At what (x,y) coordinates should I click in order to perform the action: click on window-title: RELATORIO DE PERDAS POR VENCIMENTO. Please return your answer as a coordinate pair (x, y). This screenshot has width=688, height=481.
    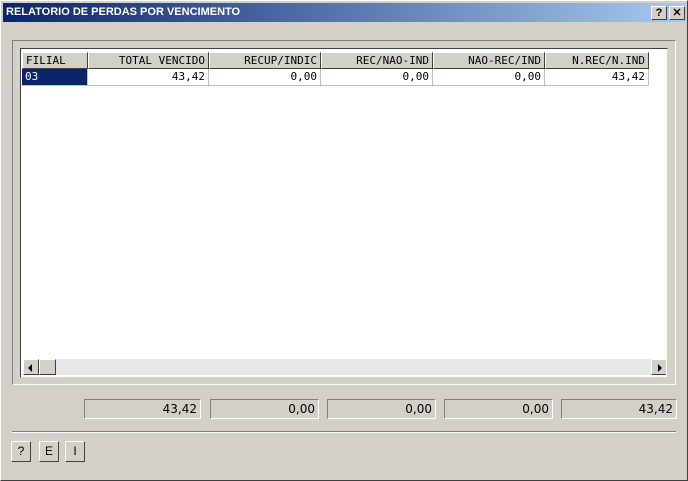
    Looking at the image, I should click on (123, 12).